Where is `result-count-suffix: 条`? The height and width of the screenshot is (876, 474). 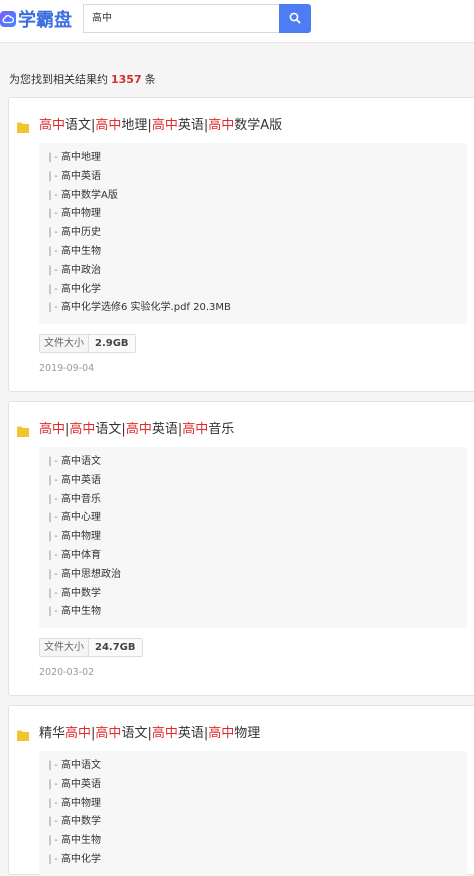
result-count-suffix: 条 is located at coordinates (150, 79).